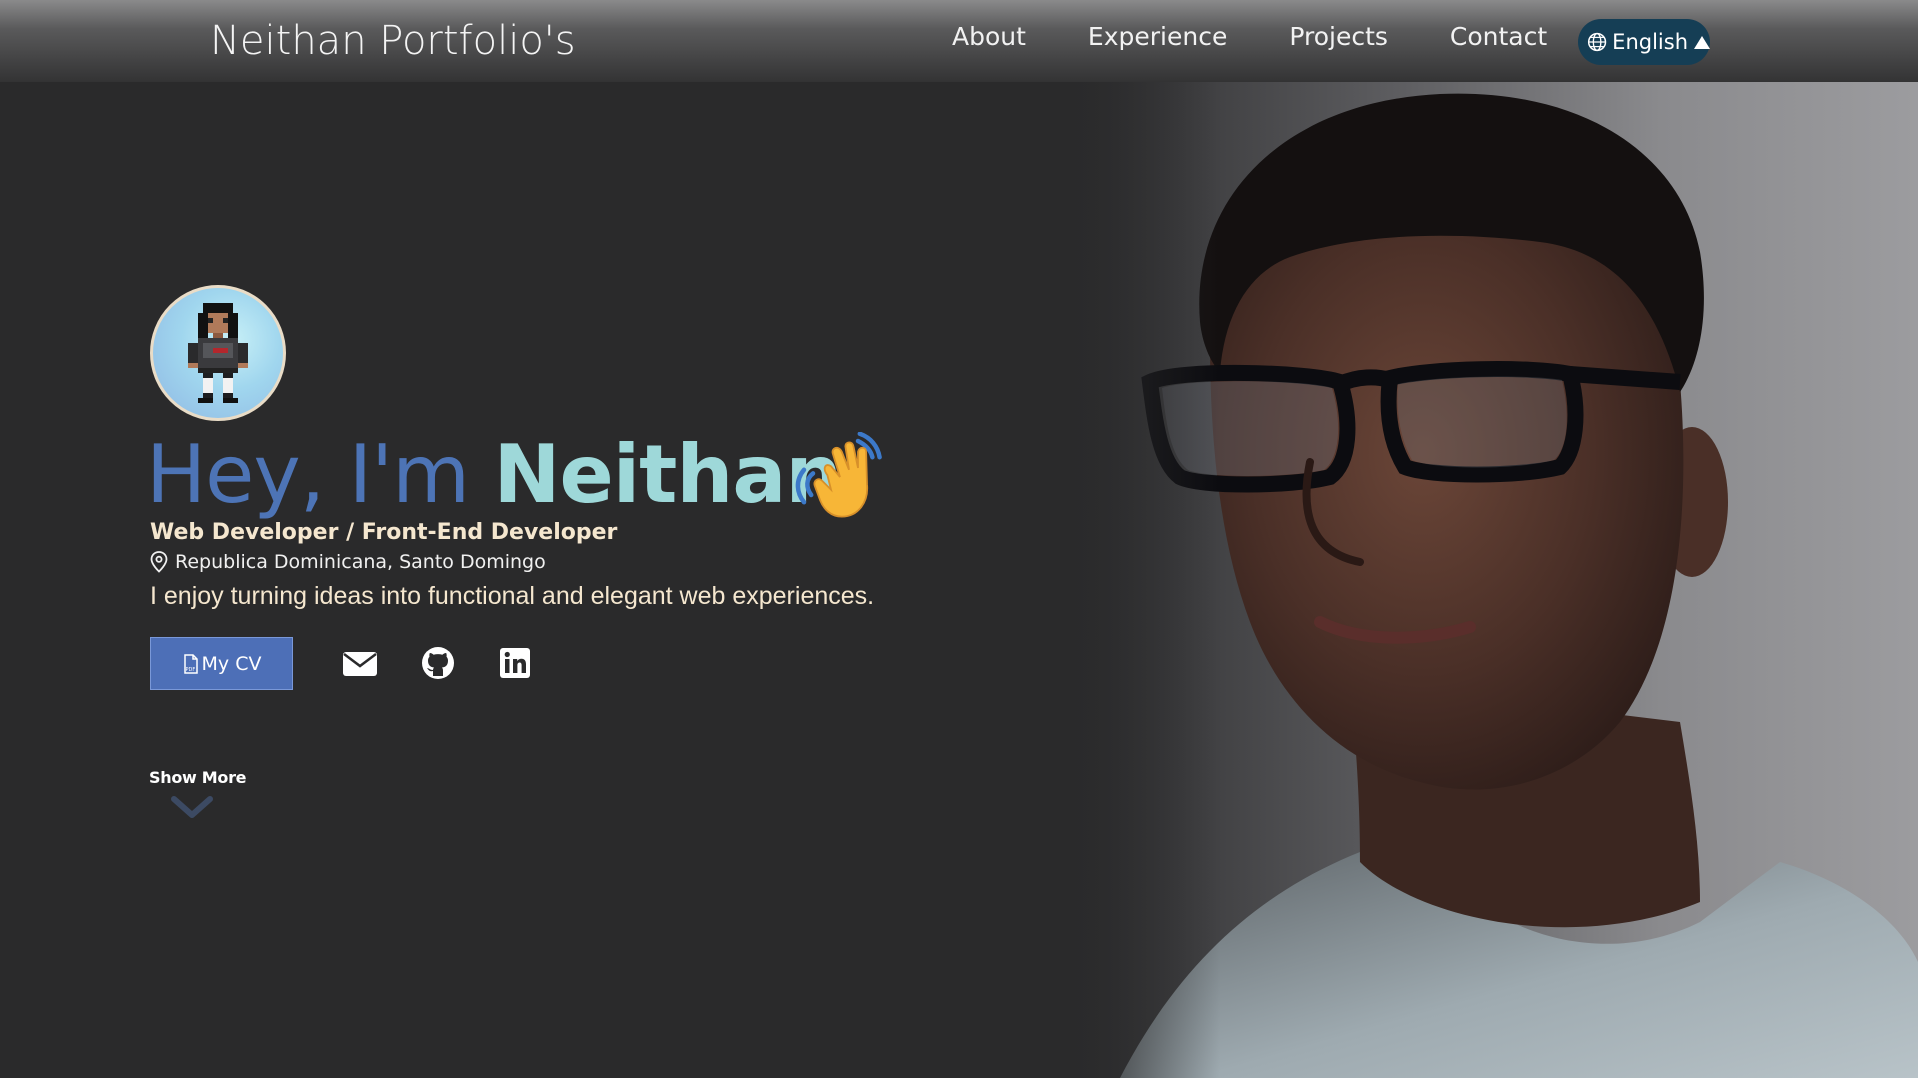 This screenshot has width=1918, height=1078. I want to click on waving-hand-icon, so click(838, 475).